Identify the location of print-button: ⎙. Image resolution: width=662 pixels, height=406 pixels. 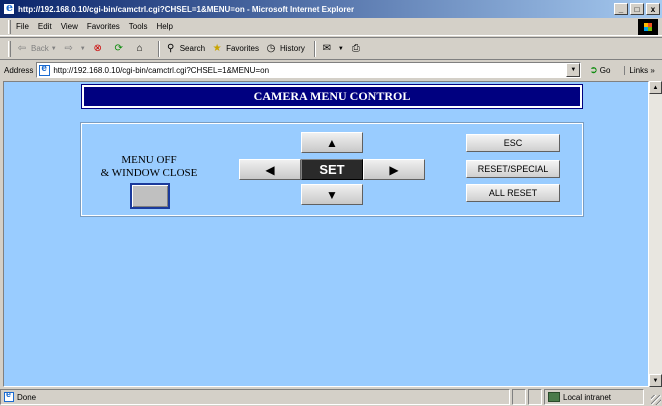
(357, 49).